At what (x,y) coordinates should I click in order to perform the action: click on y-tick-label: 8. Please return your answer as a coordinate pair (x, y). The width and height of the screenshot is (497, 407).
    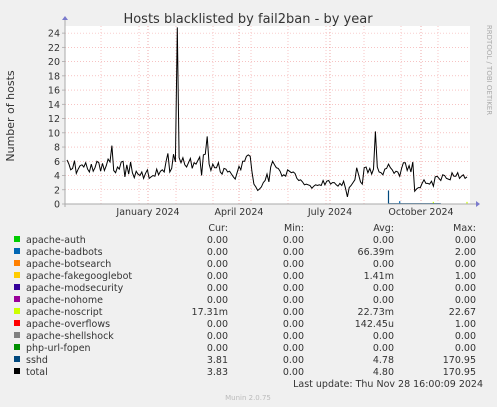
    Looking at the image, I should click on (57, 148).